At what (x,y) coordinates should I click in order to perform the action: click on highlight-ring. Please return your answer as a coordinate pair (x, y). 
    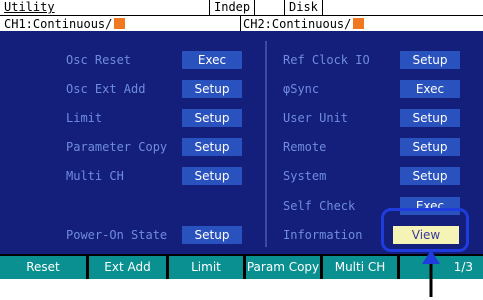
    Looking at the image, I should click on (425, 230).